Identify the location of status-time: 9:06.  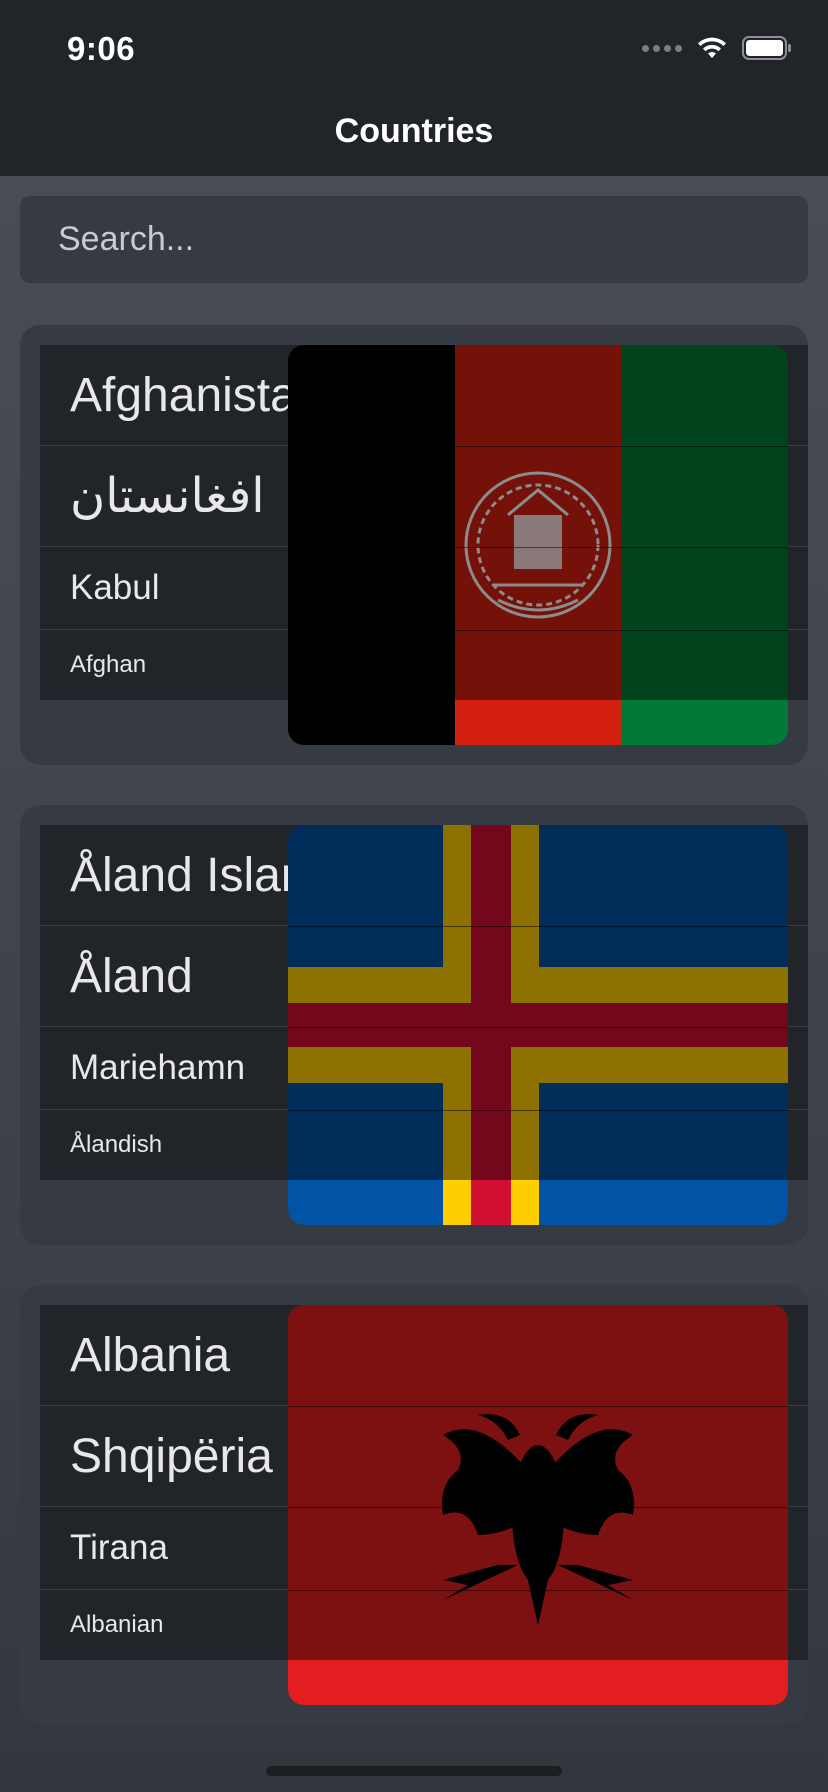
(101, 48).